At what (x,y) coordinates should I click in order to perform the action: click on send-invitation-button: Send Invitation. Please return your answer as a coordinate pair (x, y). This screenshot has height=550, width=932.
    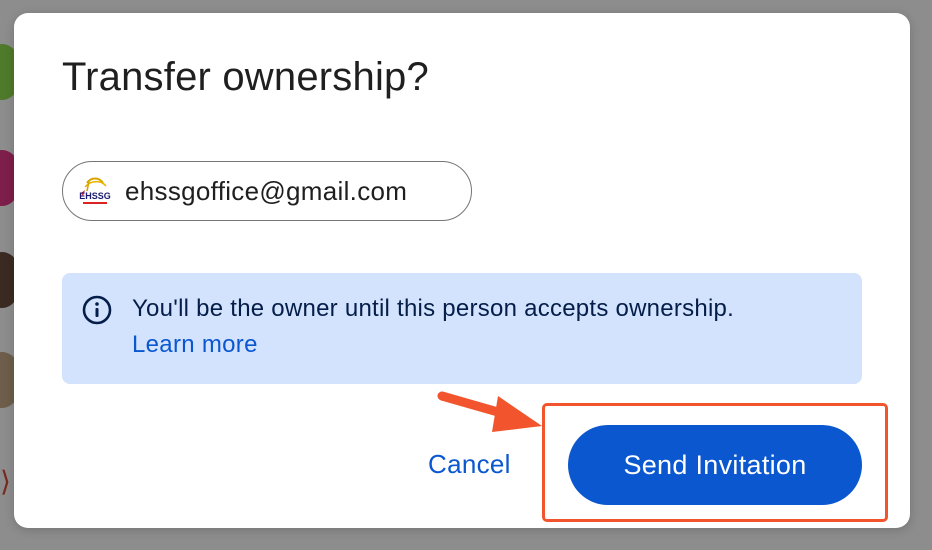
    Looking at the image, I should click on (715, 465).